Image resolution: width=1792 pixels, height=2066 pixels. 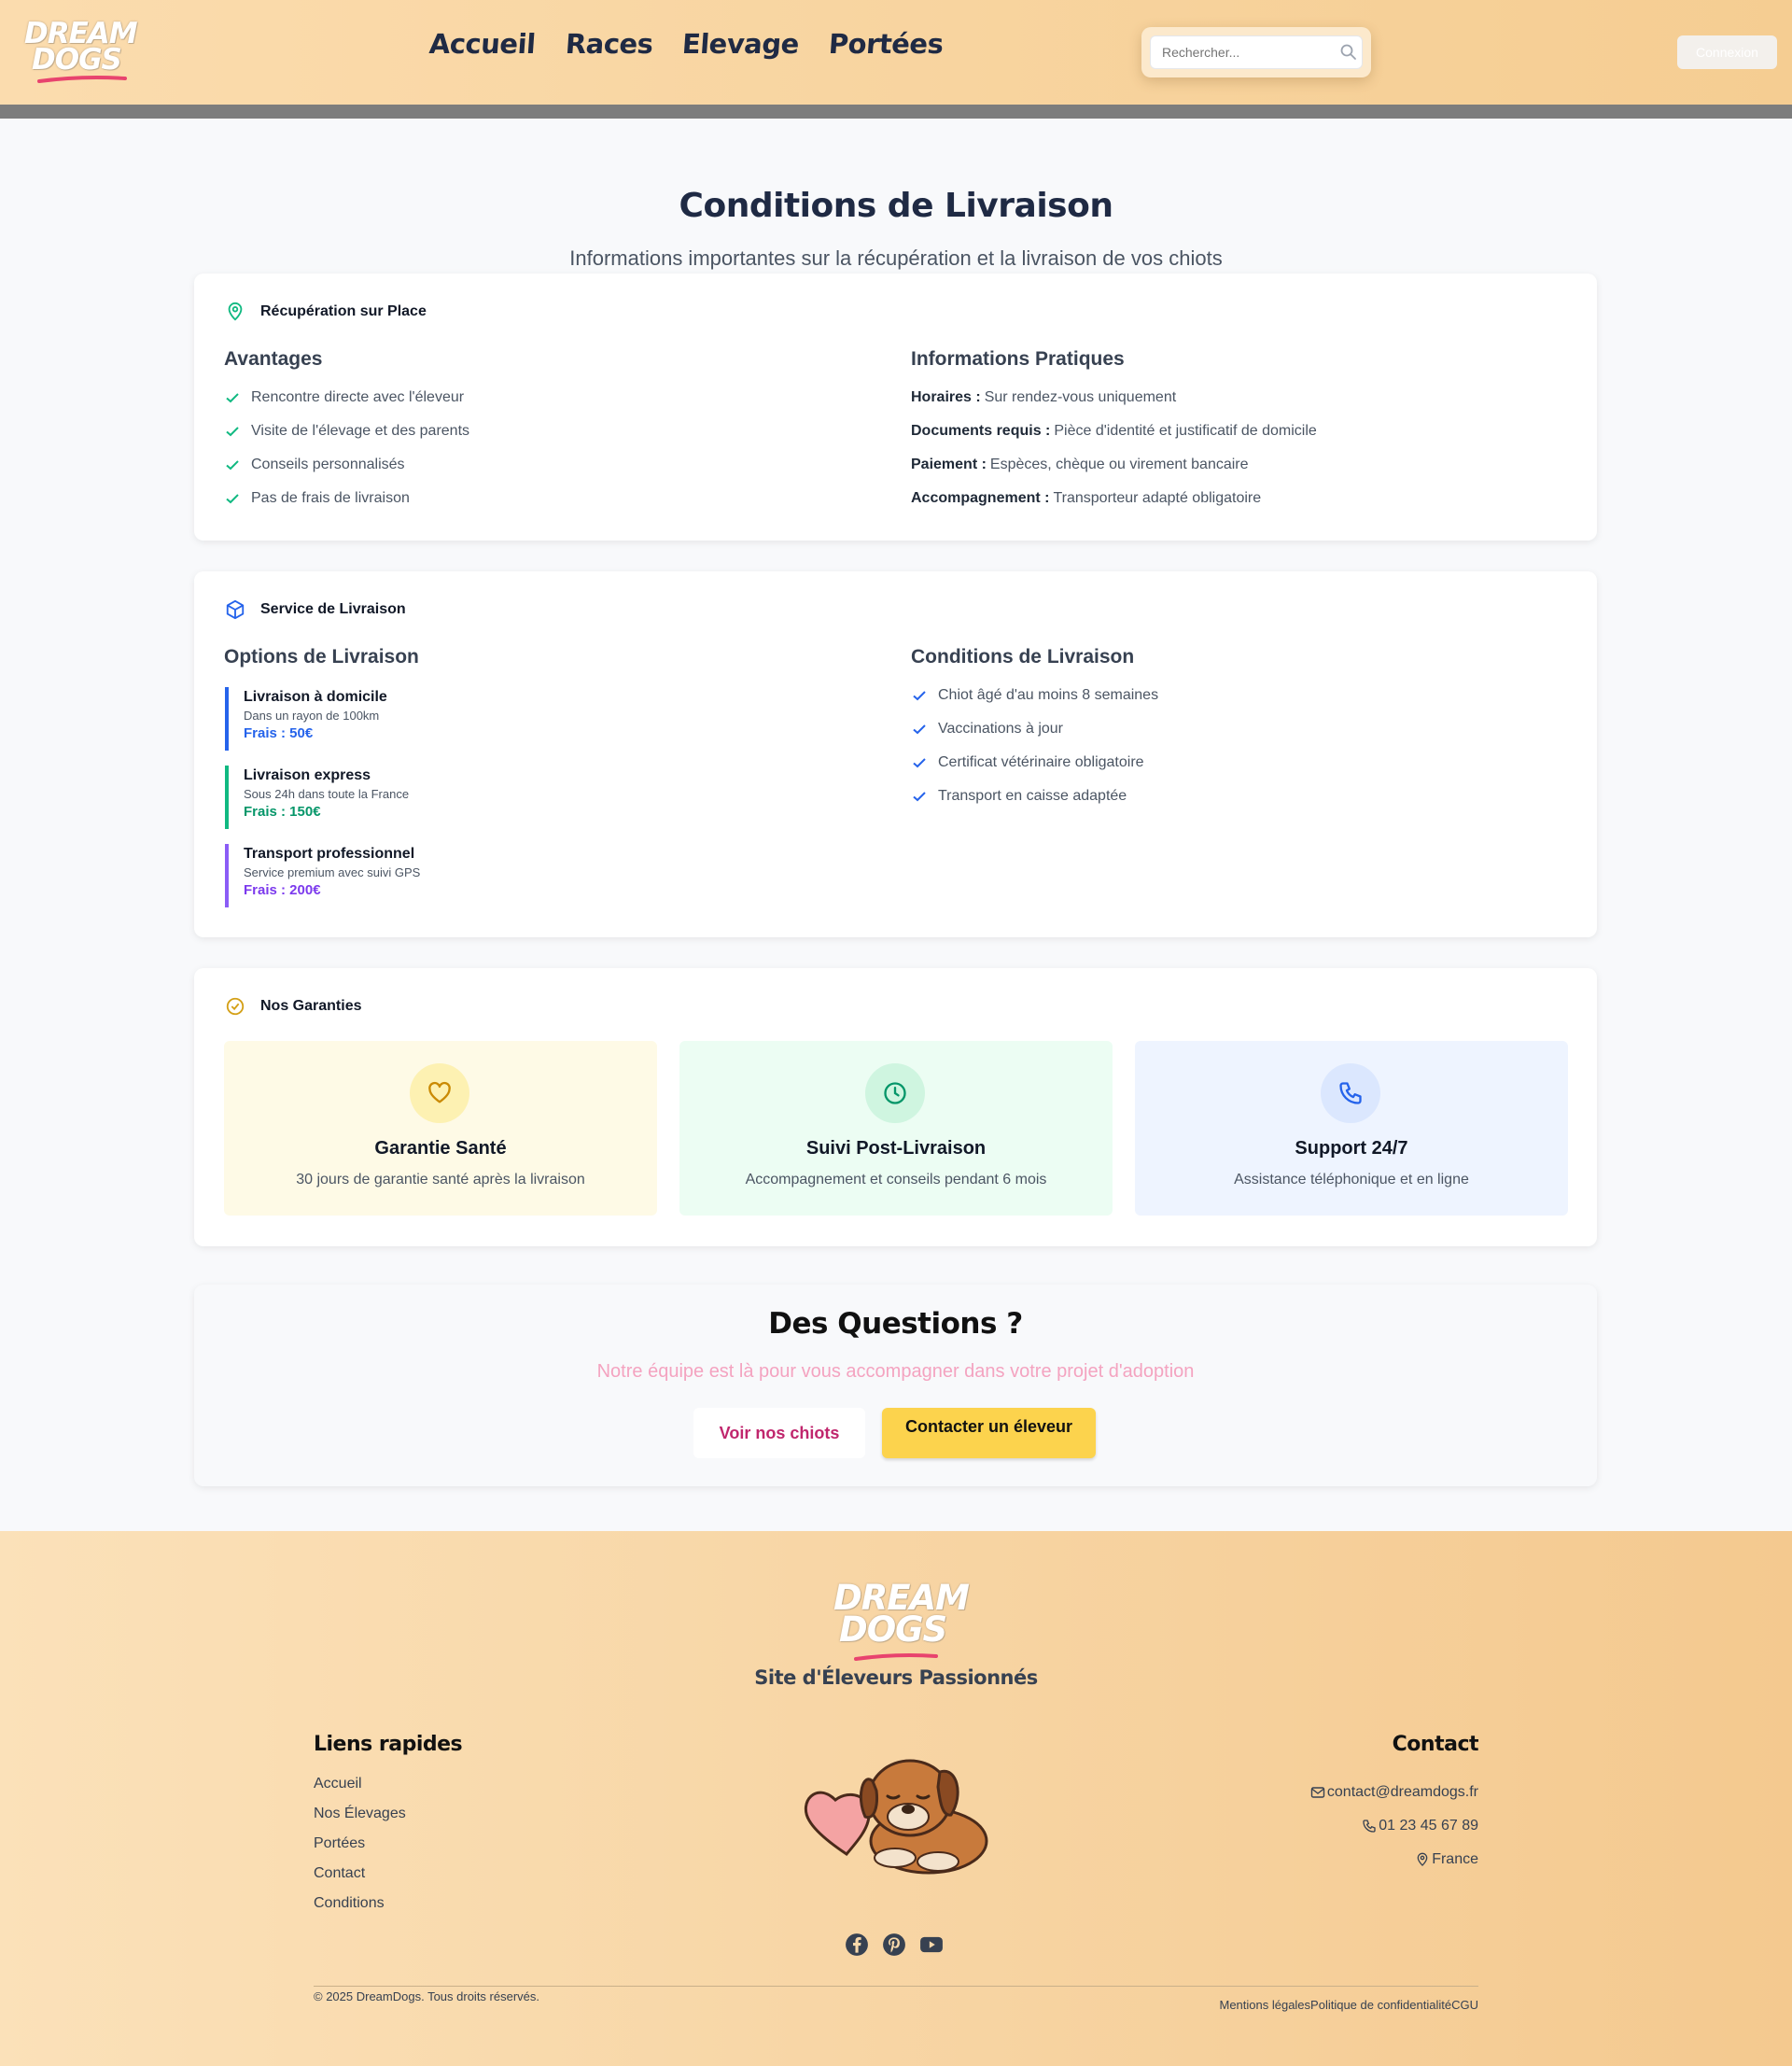 What do you see at coordinates (347, 398) in the screenshot?
I see `list-item: Rencontre directe avec l'éleveur` at bounding box center [347, 398].